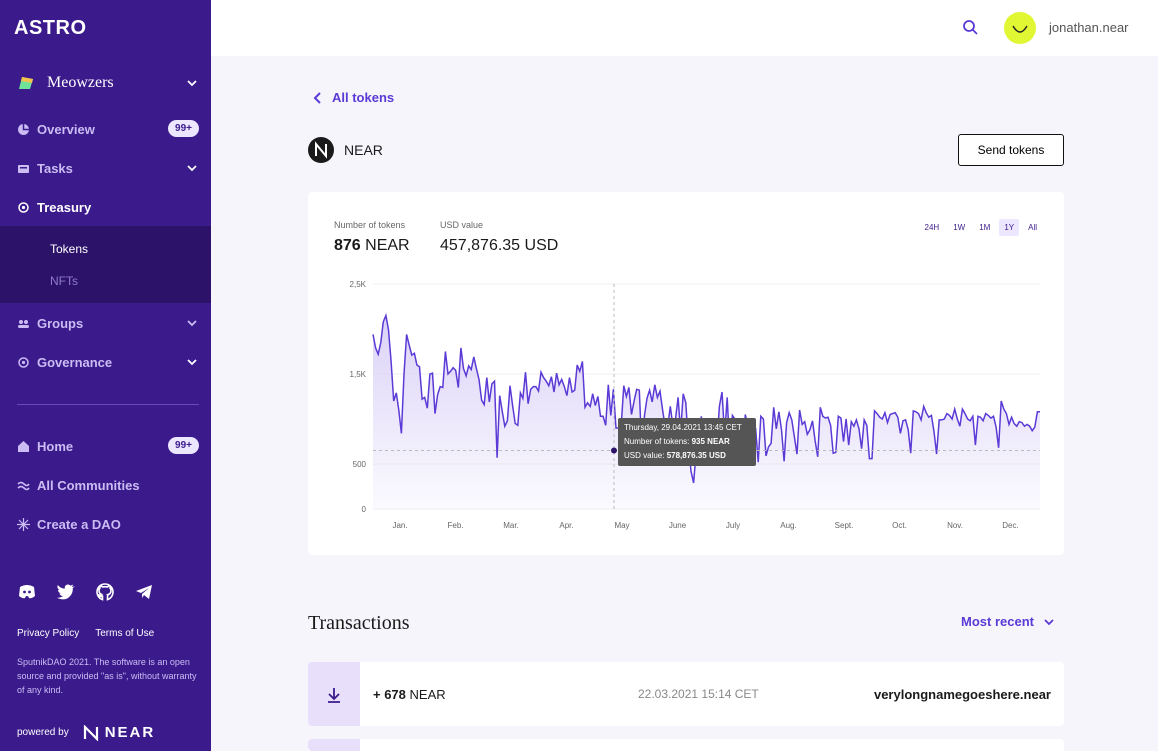  I want to click on footer-links: Privacy Policy Terms of Use, so click(85, 633).